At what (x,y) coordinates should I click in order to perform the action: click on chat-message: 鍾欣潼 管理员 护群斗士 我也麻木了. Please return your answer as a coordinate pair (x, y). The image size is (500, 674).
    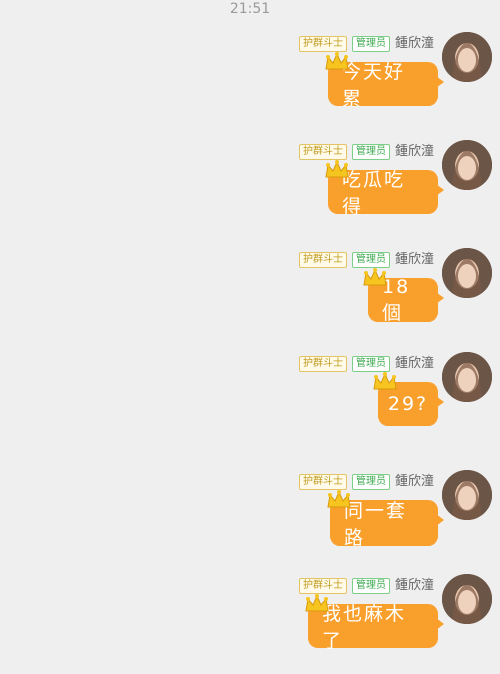
    Looking at the image, I should click on (250, 624).